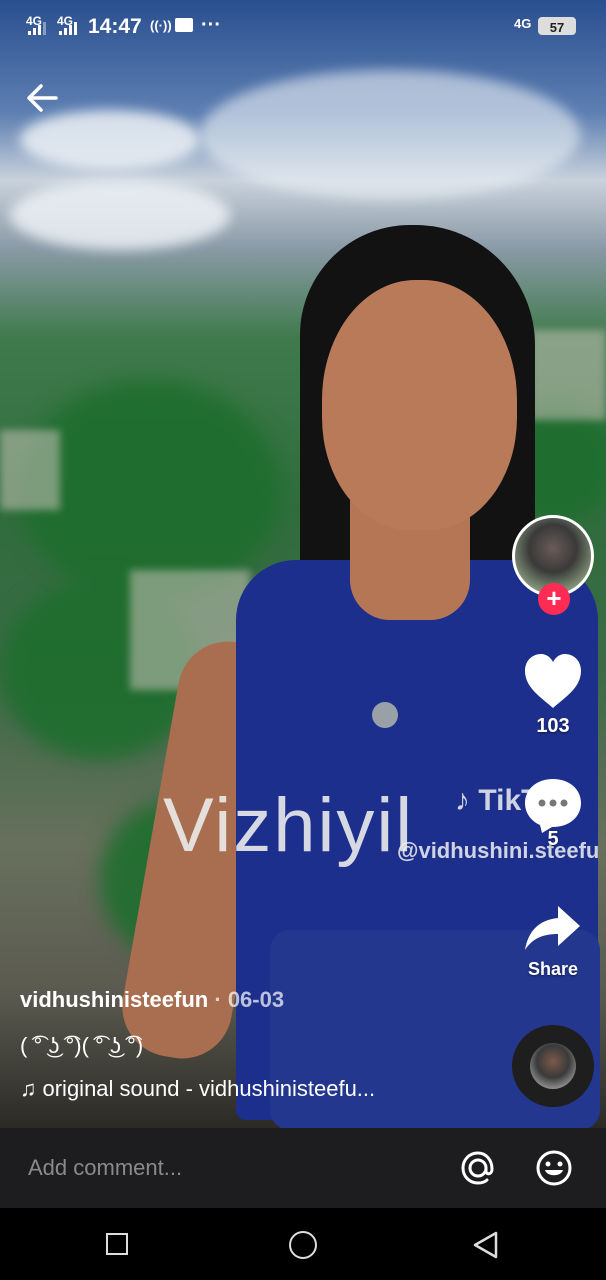  I want to click on comment-icon, so click(553, 806).